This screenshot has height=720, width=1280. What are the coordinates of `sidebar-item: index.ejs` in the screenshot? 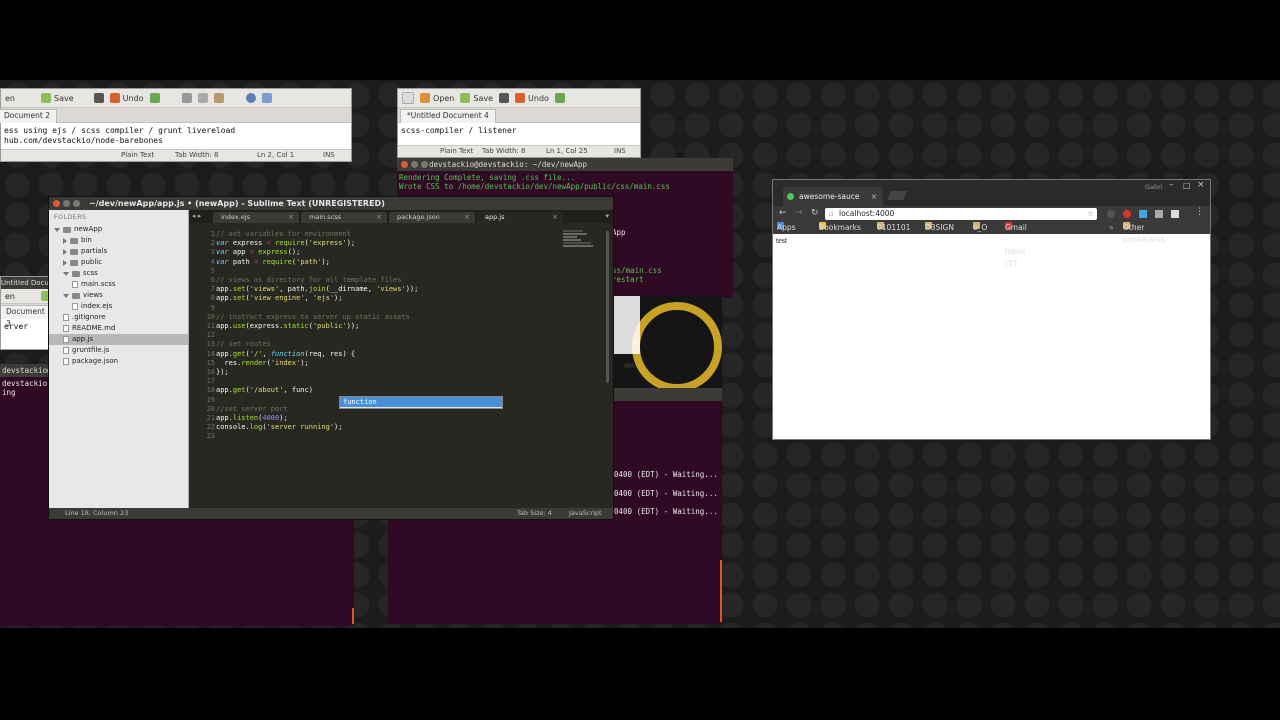 It's located at (118, 306).